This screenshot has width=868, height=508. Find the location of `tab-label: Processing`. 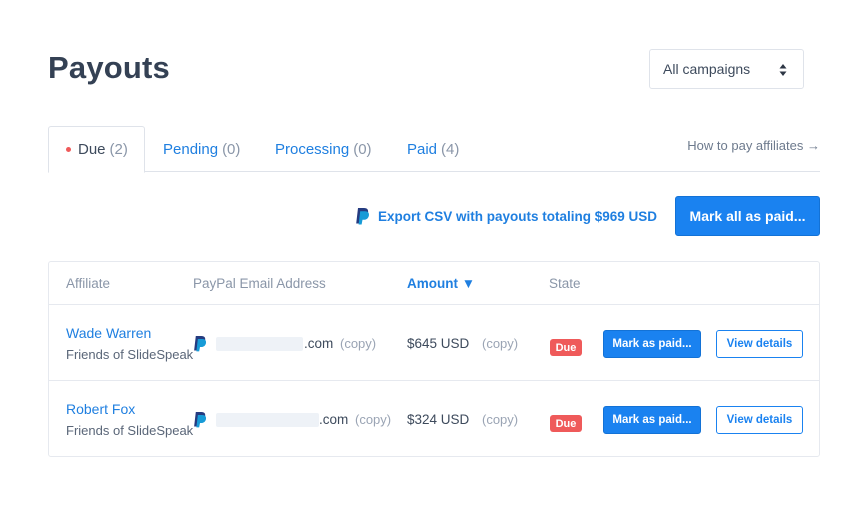

tab-label: Processing is located at coordinates (312, 149).